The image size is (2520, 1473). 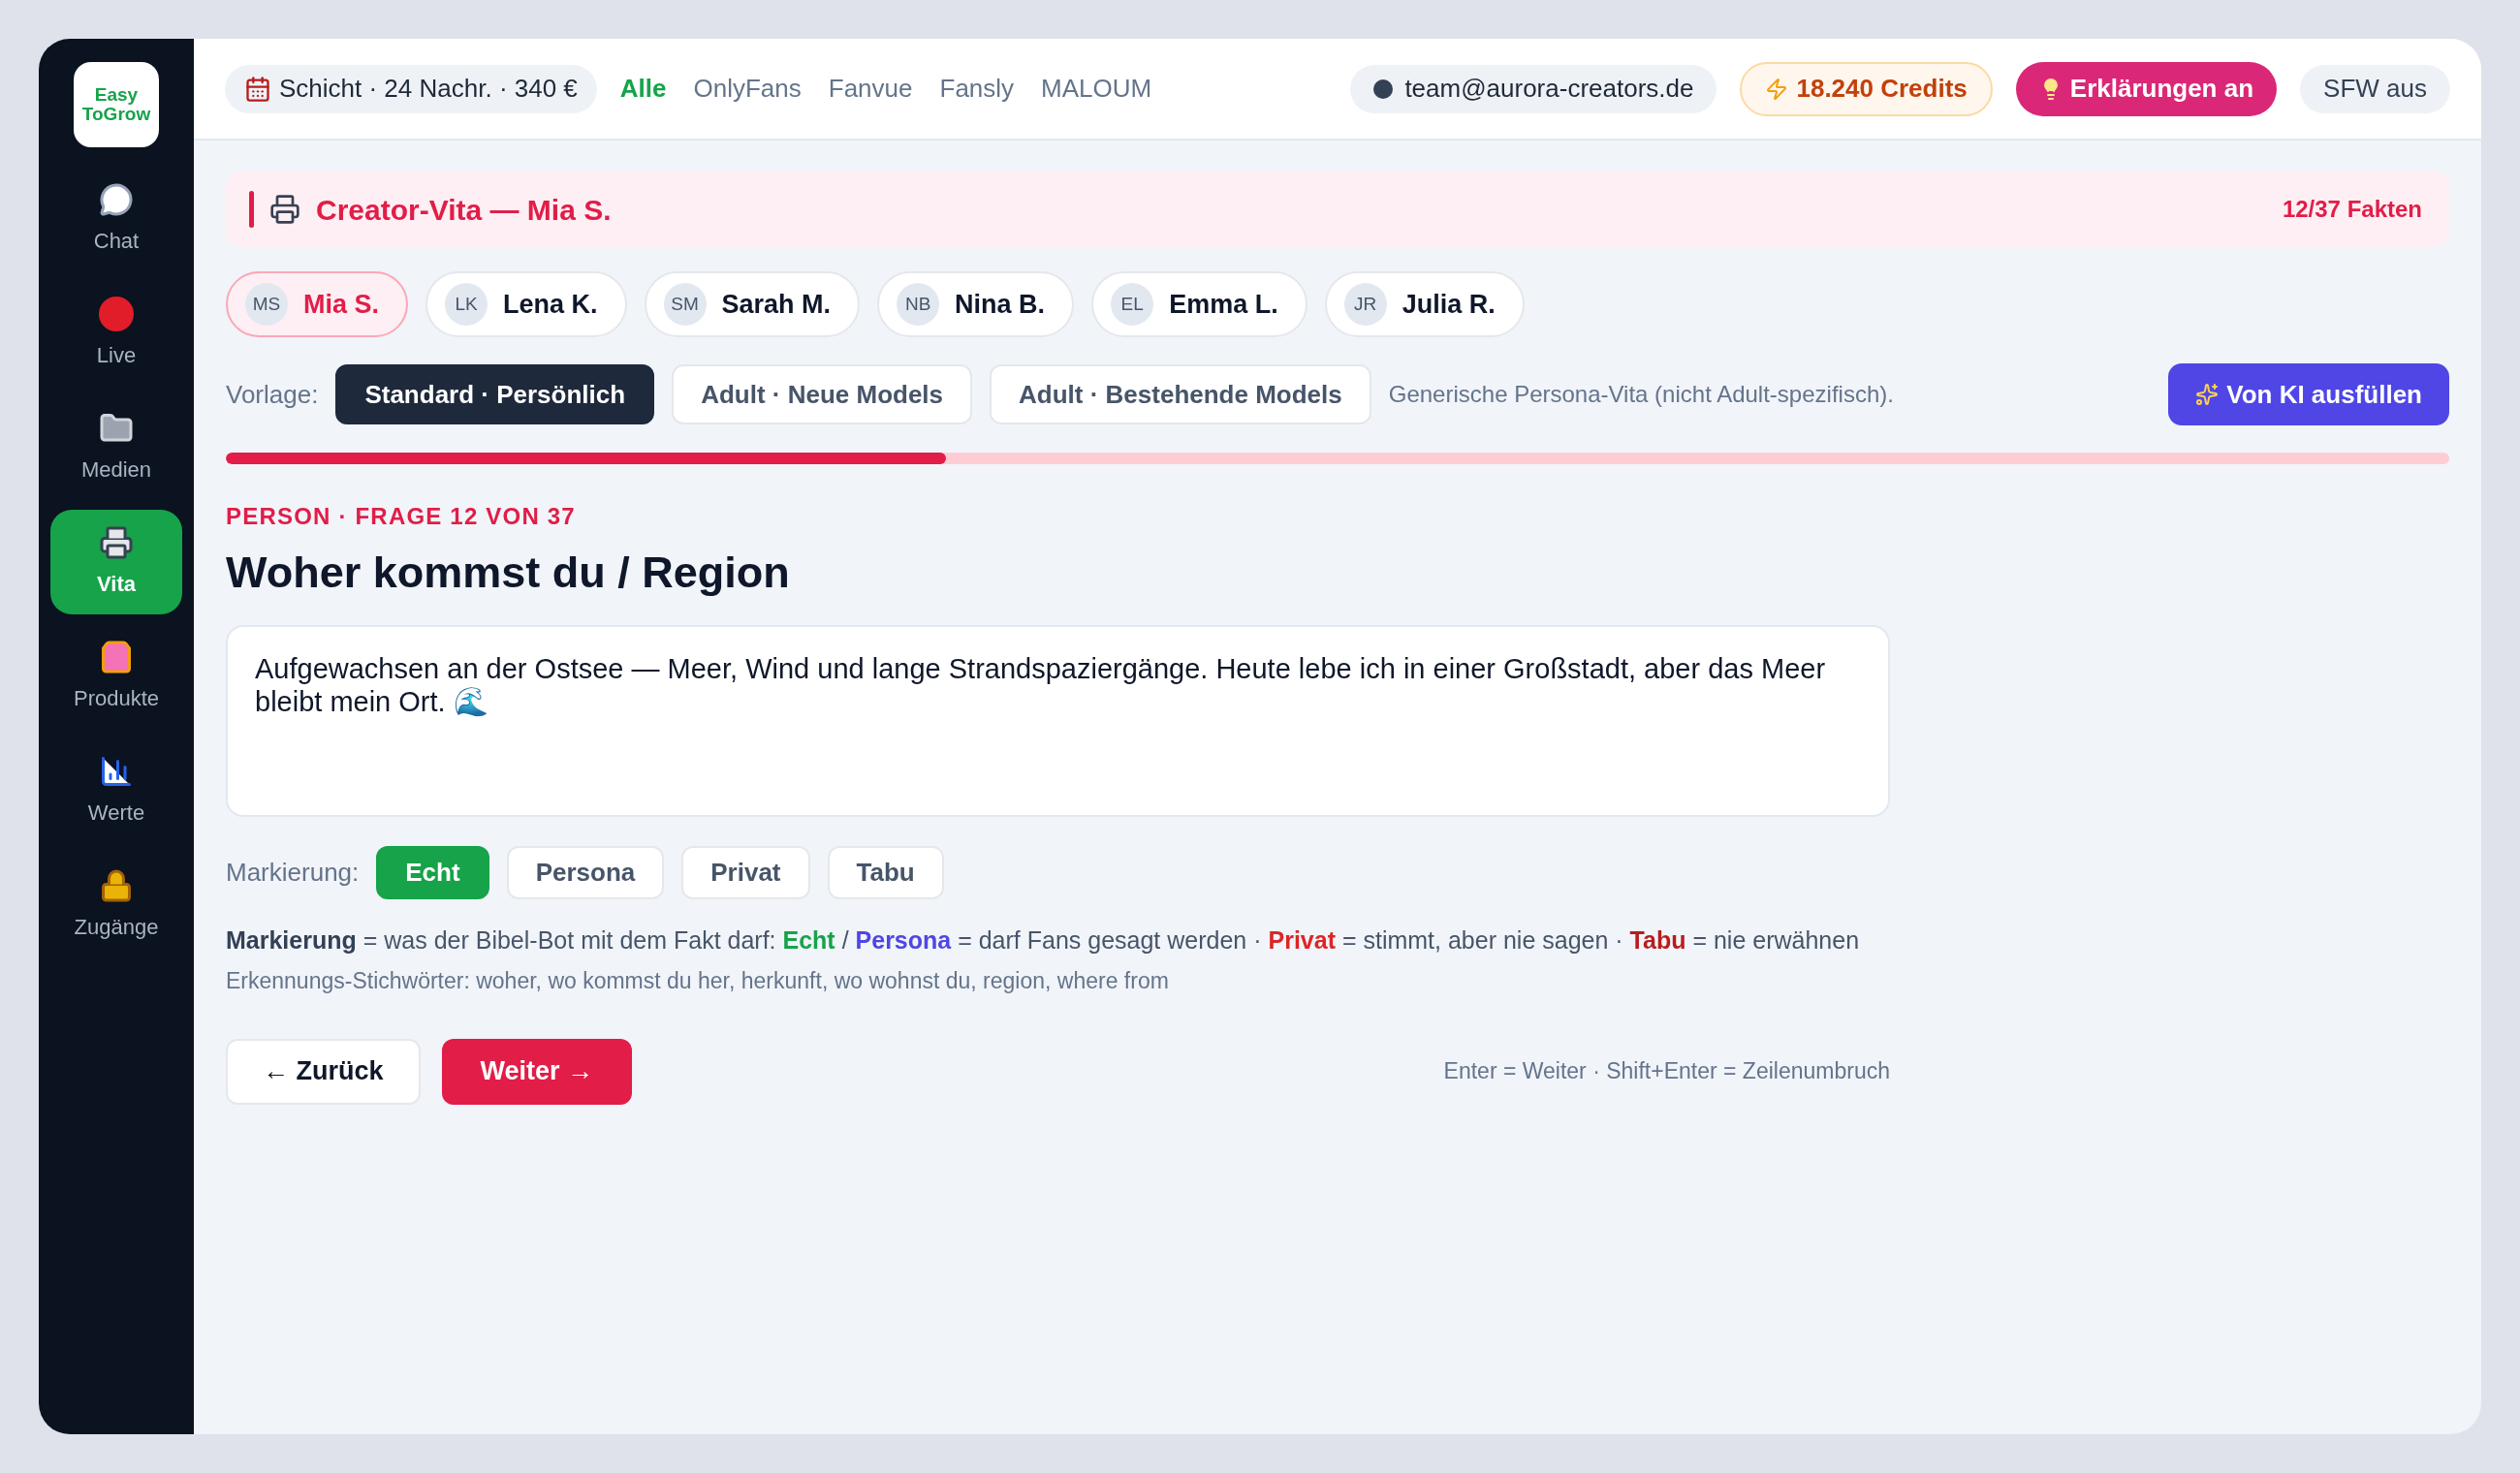 I want to click on model-chip: JR Julia R., so click(x=1425, y=304).